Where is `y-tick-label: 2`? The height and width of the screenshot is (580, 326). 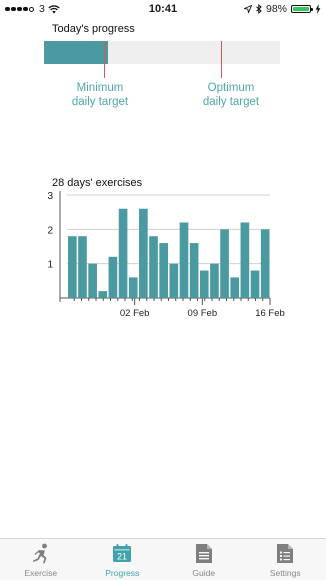
y-tick-label: 2 is located at coordinates (50, 230).